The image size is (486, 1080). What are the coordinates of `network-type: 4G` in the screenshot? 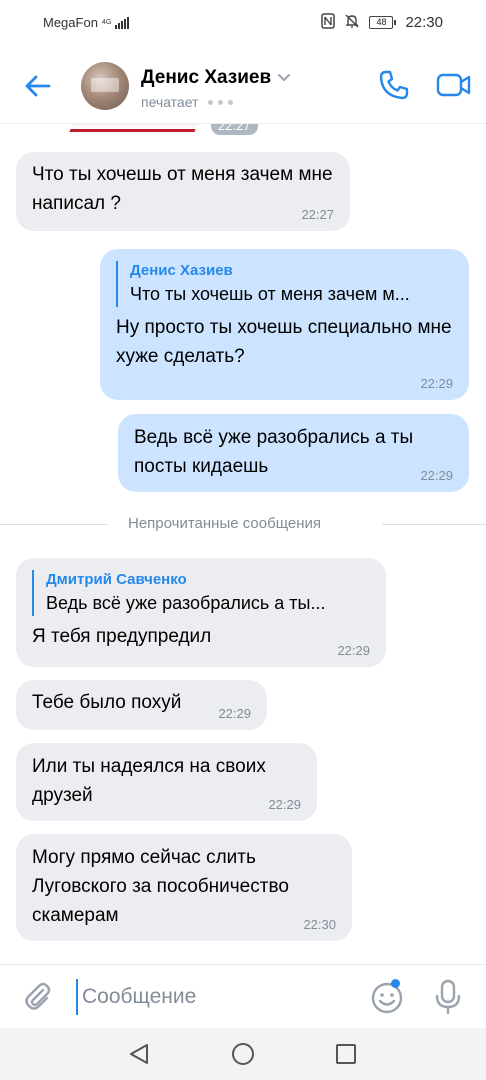 It's located at (106, 22).